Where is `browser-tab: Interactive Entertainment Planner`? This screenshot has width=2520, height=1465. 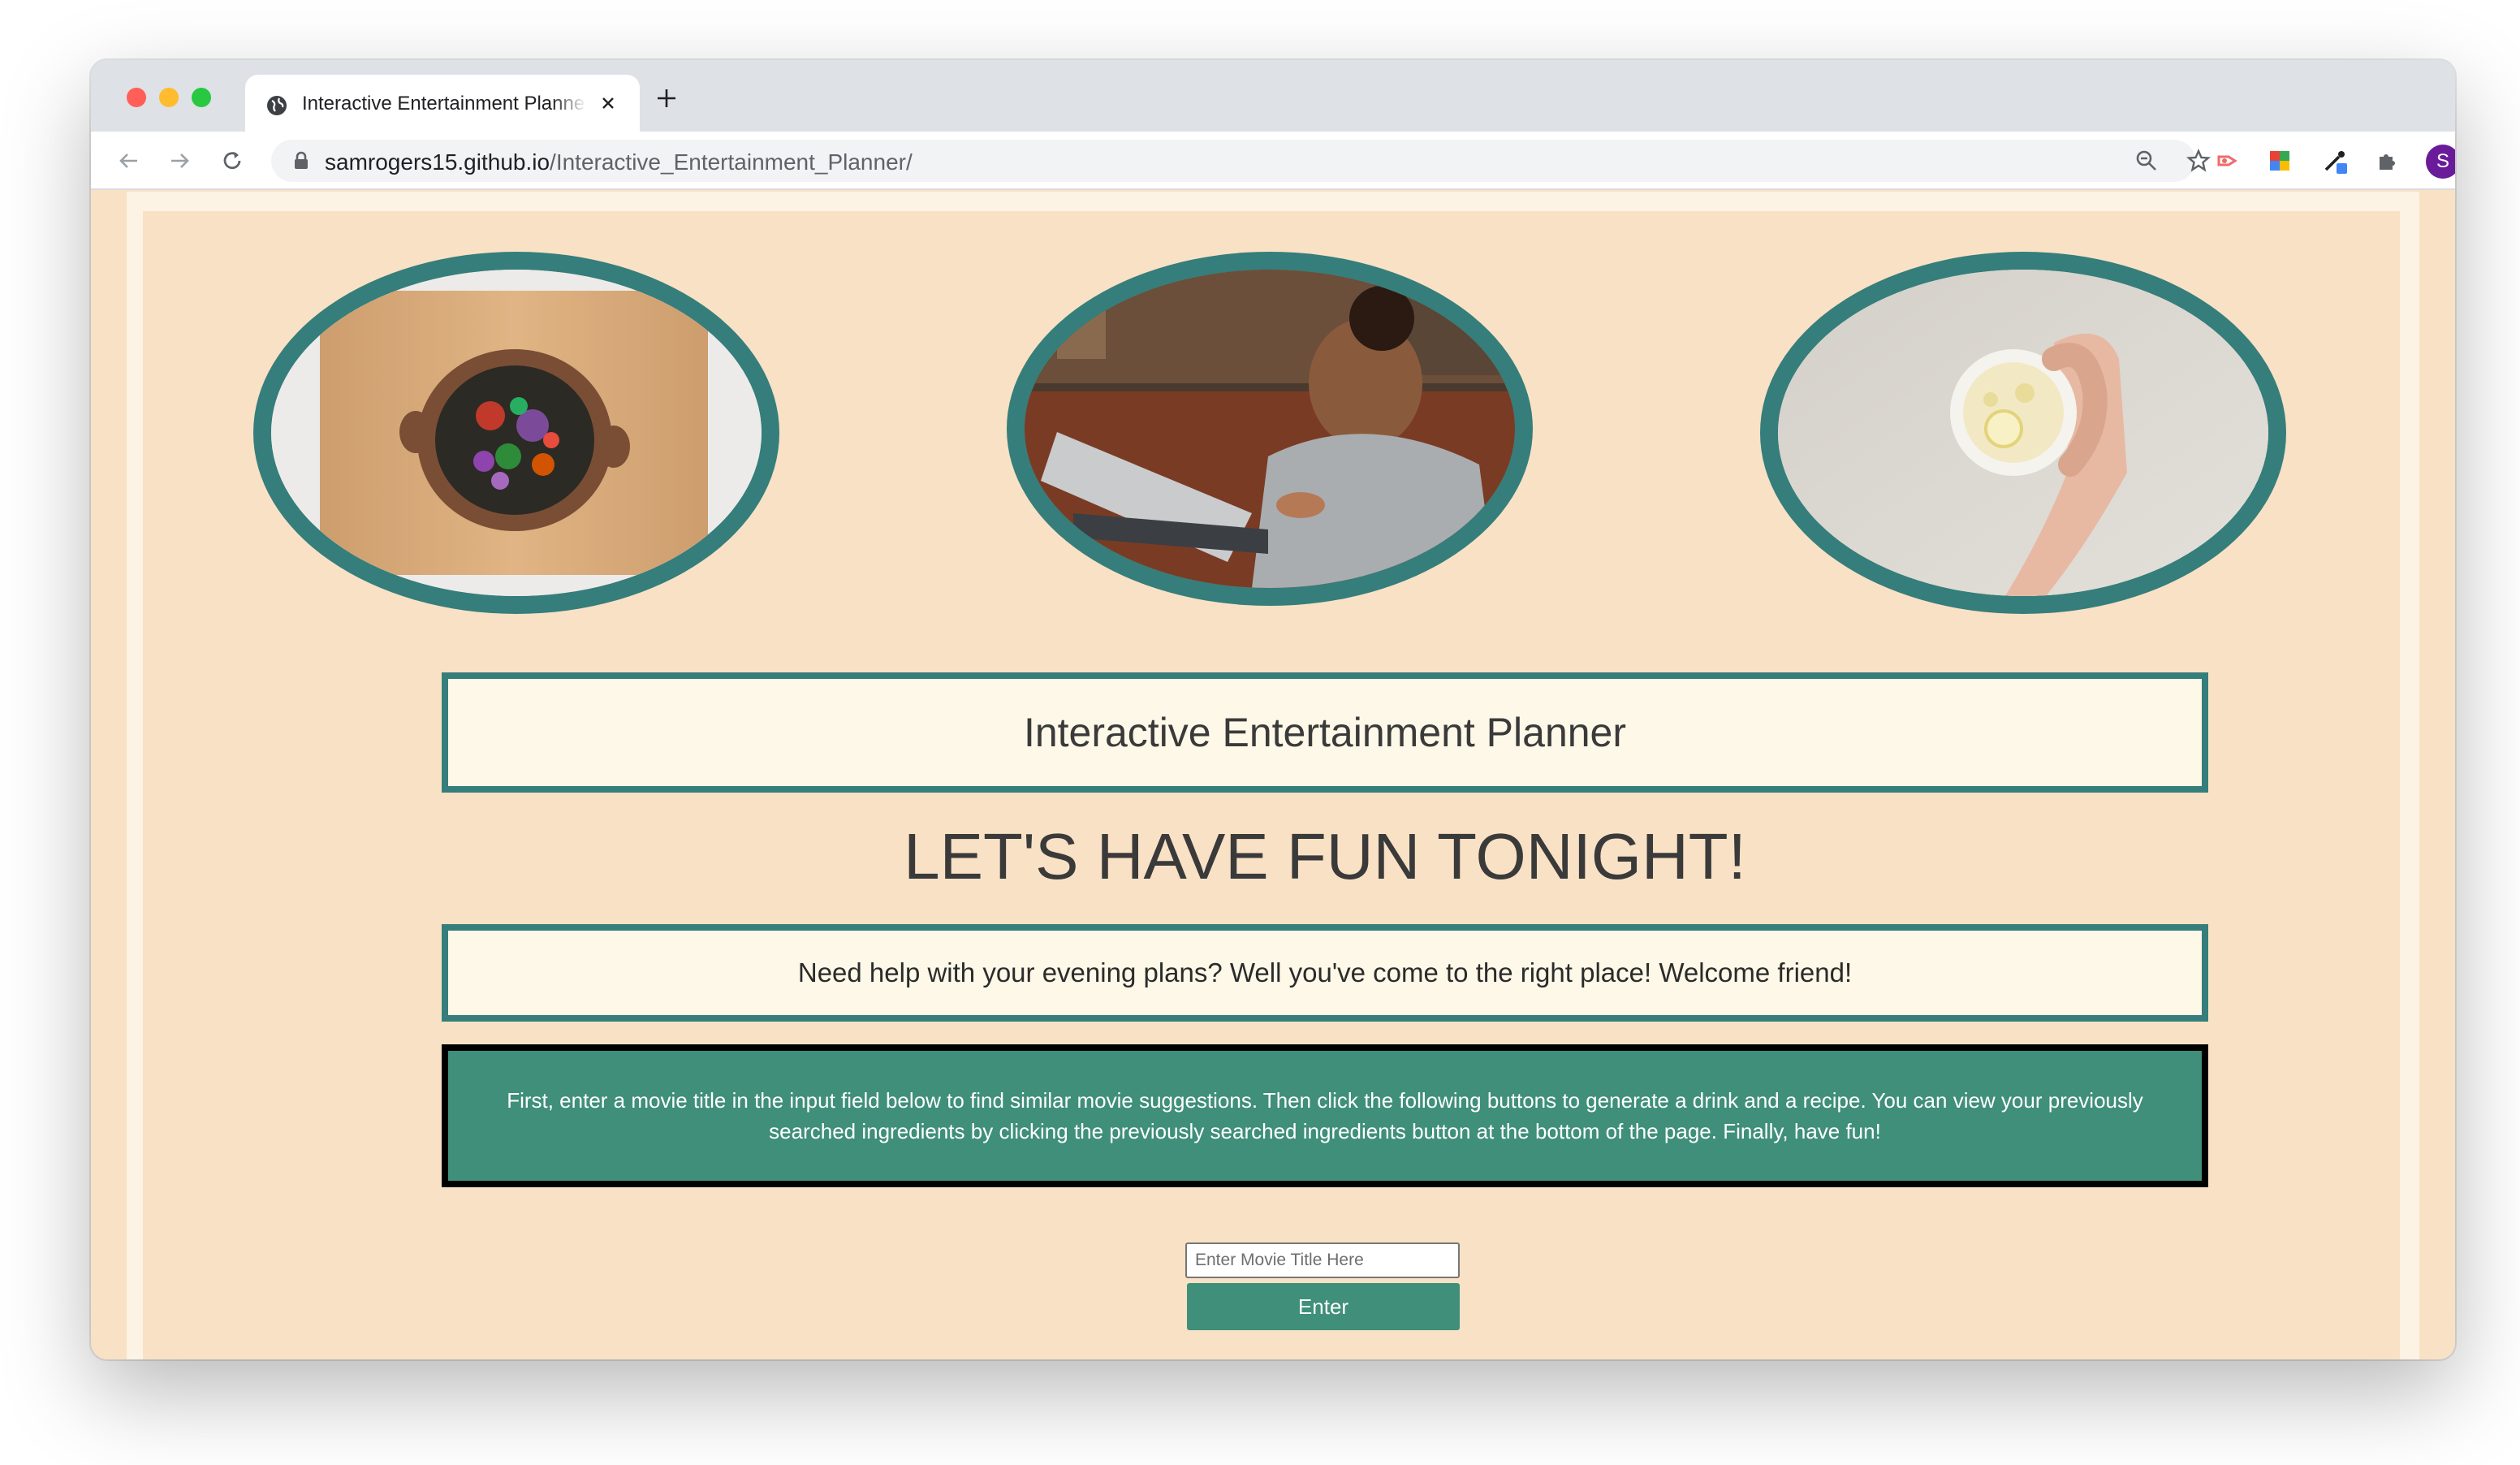
browser-tab: Interactive Entertainment Planner is located at coordinates (442, 103).